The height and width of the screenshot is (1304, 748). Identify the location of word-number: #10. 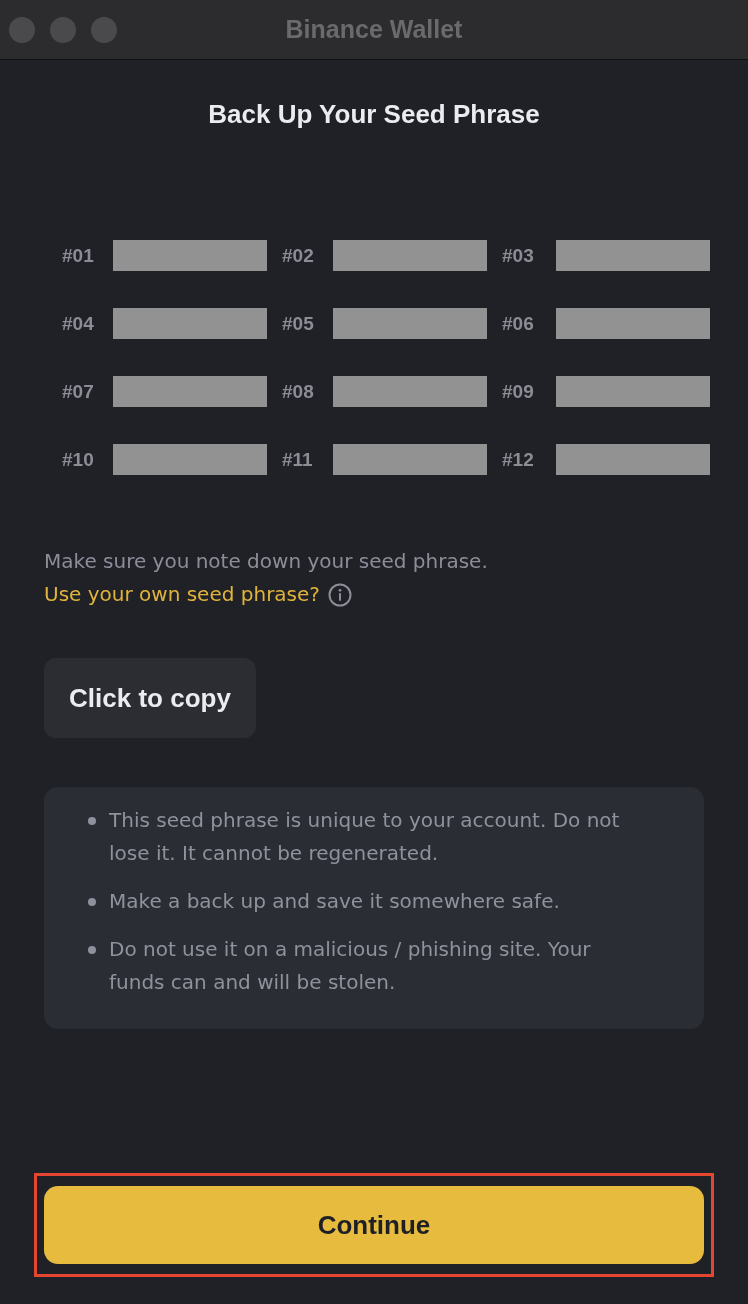
(78, 459).